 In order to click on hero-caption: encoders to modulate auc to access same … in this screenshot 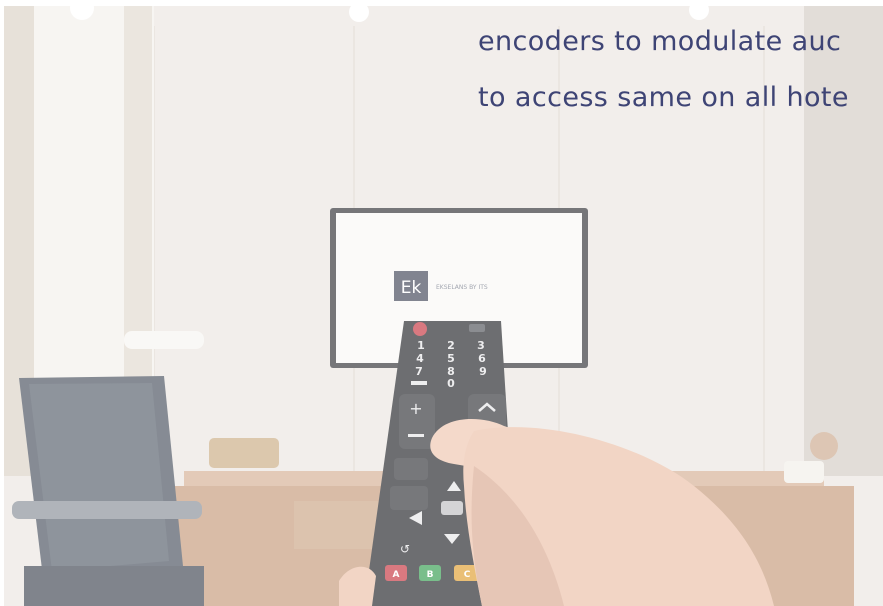, I will do `click(680, 70)`.